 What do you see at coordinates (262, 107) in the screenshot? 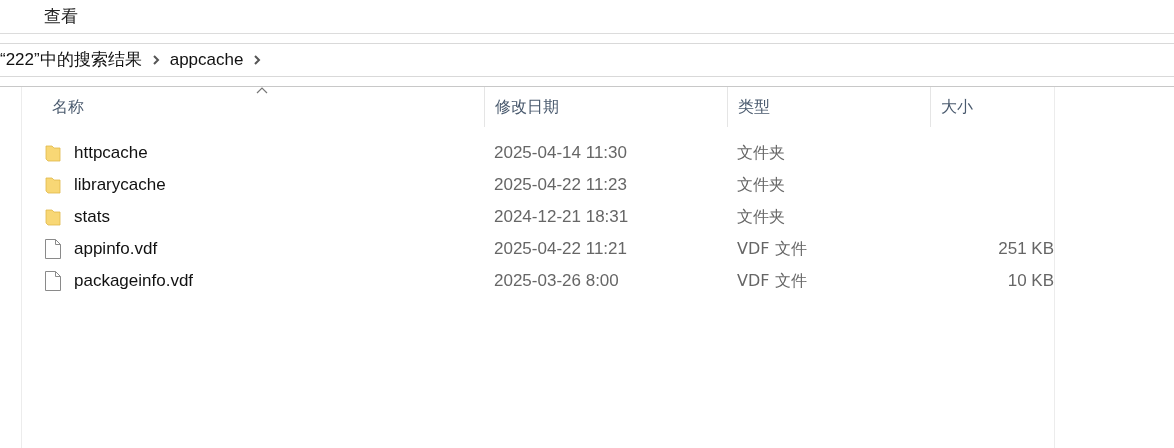
I see `column-header: 名称` at bounding box center [262, 107].